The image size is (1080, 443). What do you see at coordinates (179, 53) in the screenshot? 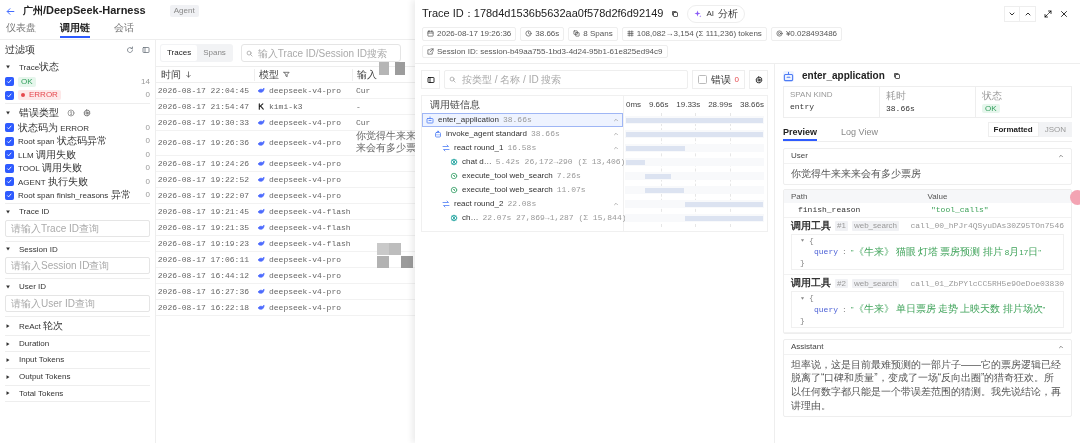
I see `list-tab: Traces` at bounding box center [179, 53].